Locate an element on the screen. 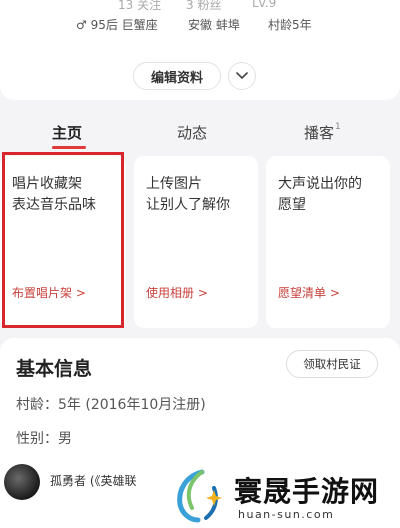  wishlist-card: 大声说出你的 愿望 愿望清单 > is located at coordinates (328, 242).